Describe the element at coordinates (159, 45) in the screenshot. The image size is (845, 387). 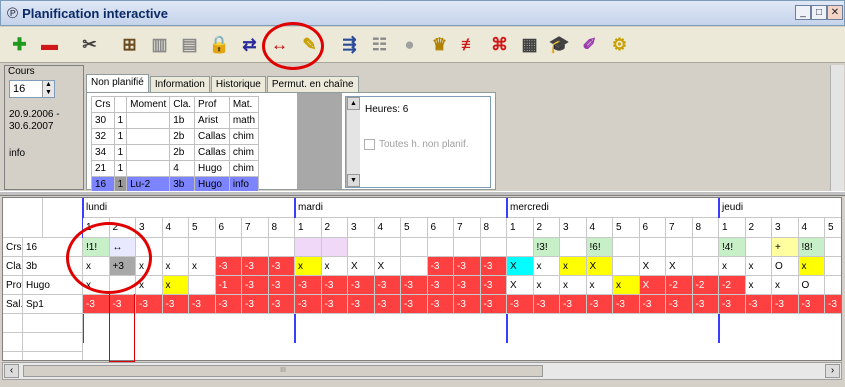
I see `split-lesson-icon: ▥` at that location.